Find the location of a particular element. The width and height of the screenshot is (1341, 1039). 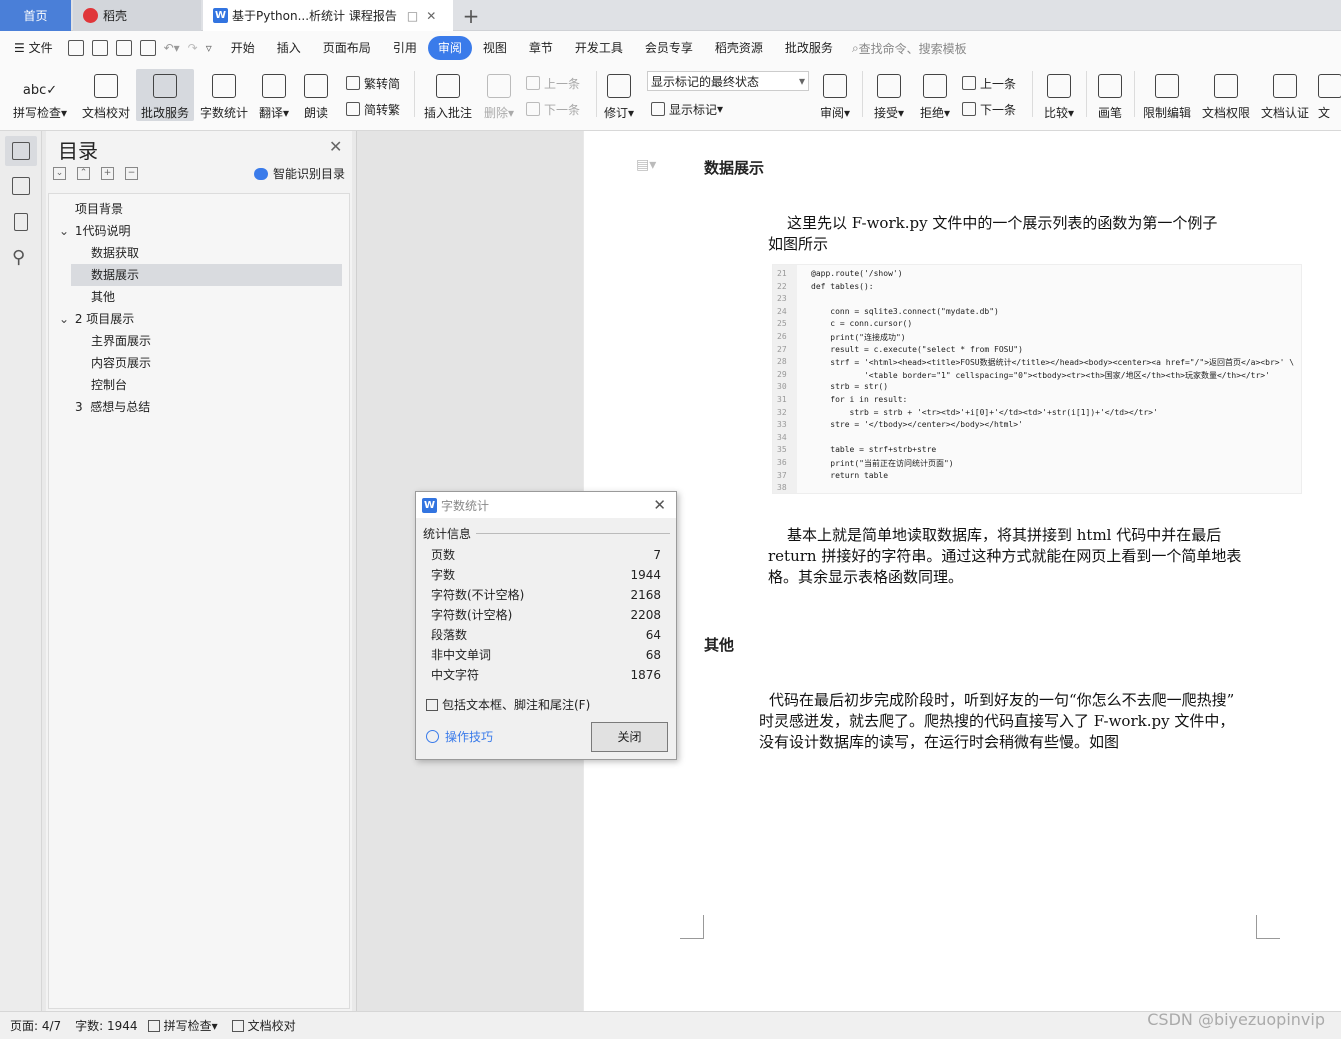

menu-item: 引用 is located at coordinates (405, 48).